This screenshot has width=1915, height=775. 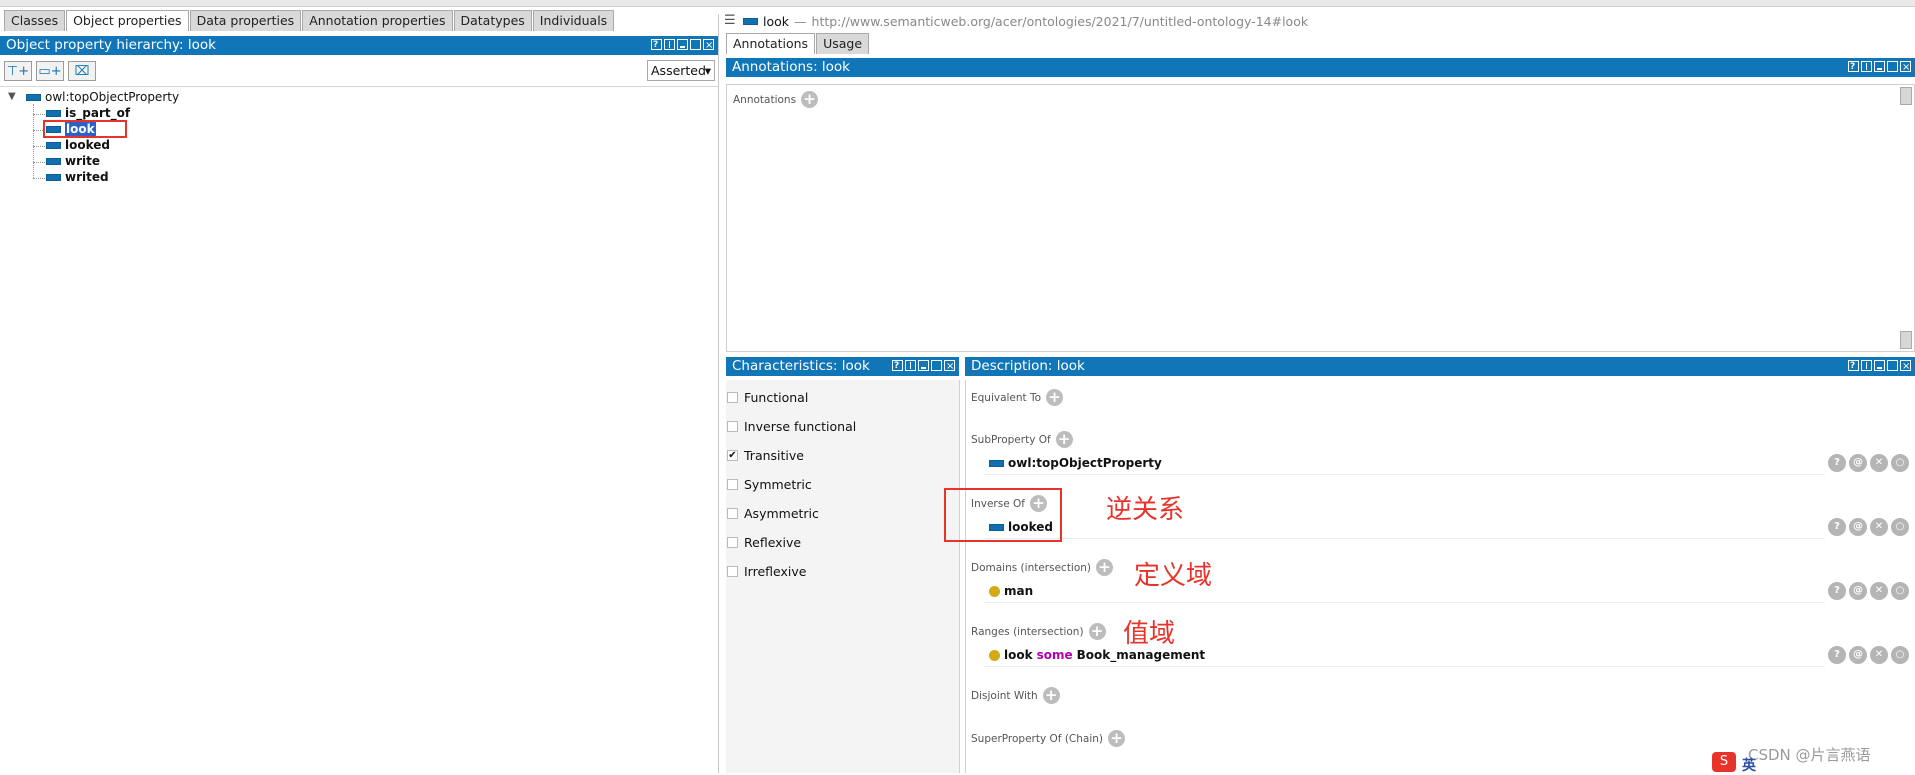 I want to click on add-disjoint-icon: +, so click(x=1051, y=695).